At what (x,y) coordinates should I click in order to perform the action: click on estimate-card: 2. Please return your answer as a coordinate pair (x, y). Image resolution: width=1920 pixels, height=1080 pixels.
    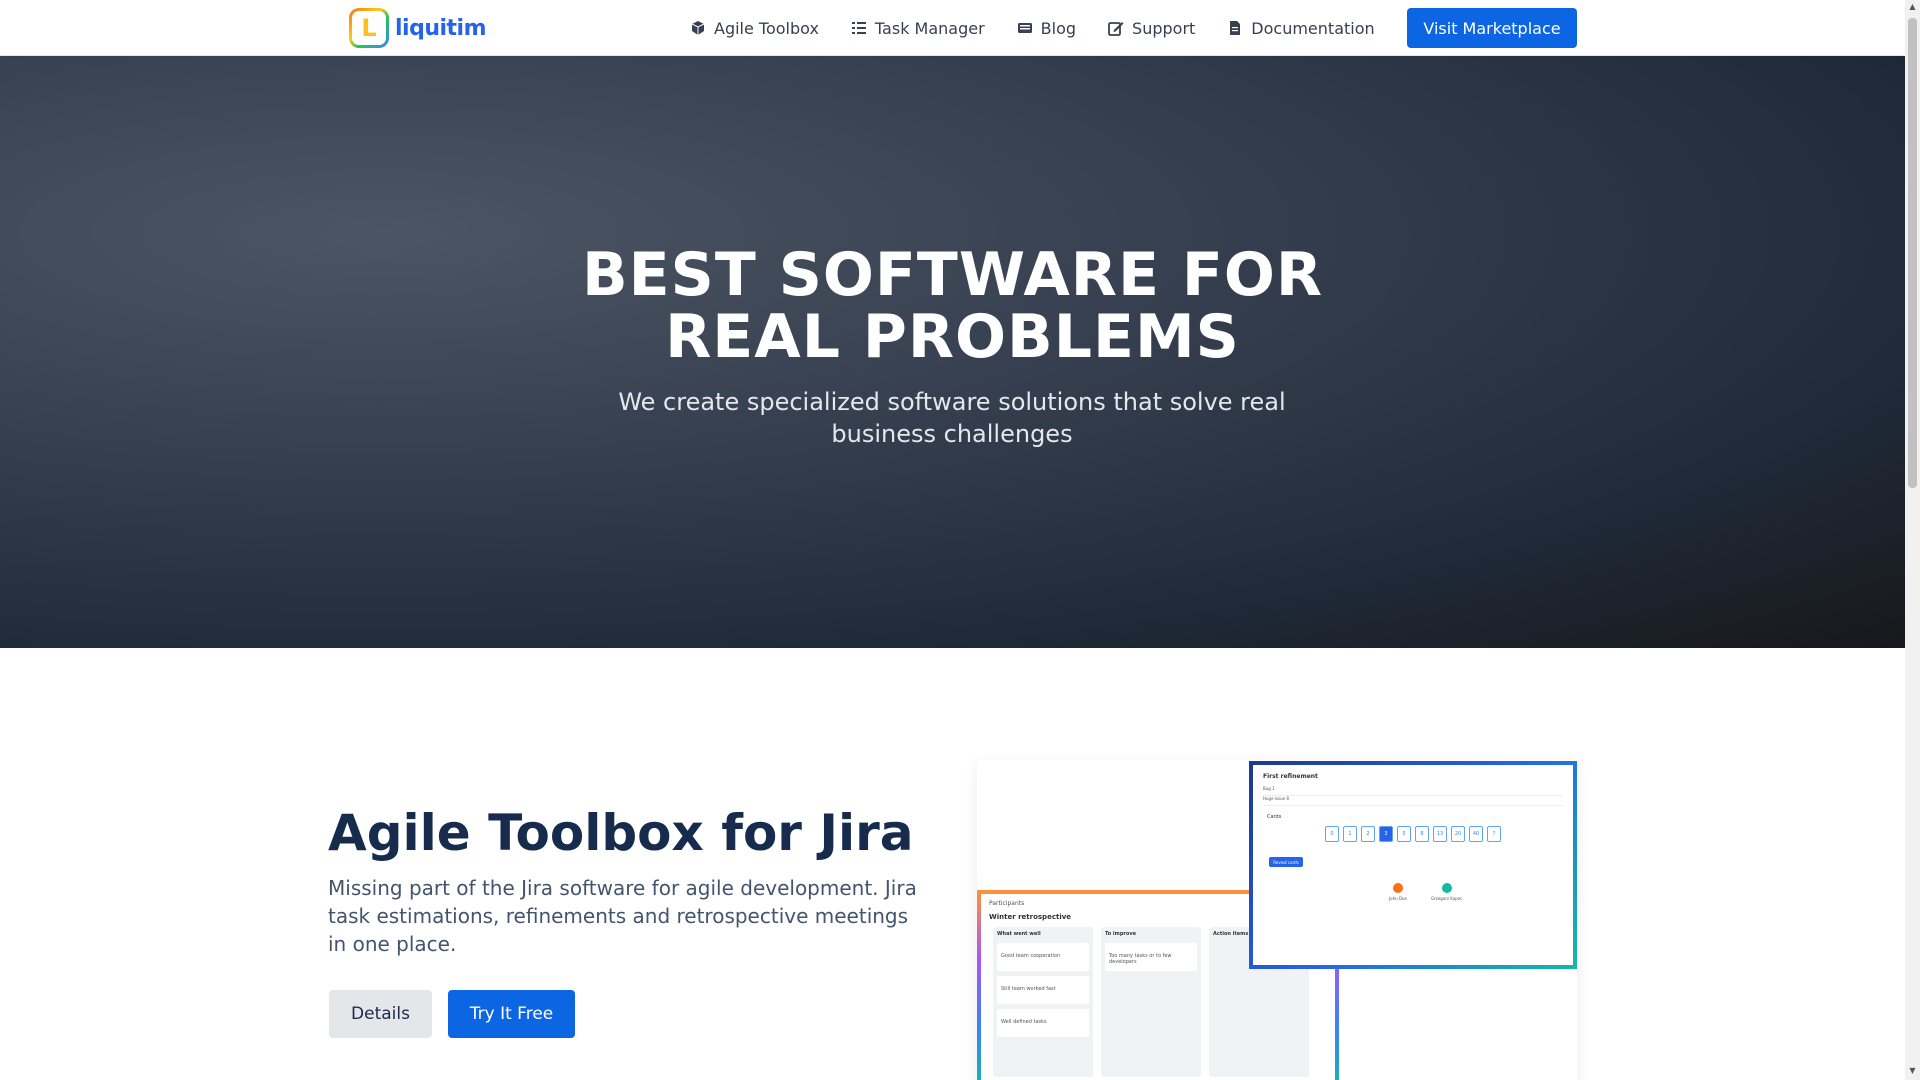
    Looking at the image, I should click on (1368, 834).